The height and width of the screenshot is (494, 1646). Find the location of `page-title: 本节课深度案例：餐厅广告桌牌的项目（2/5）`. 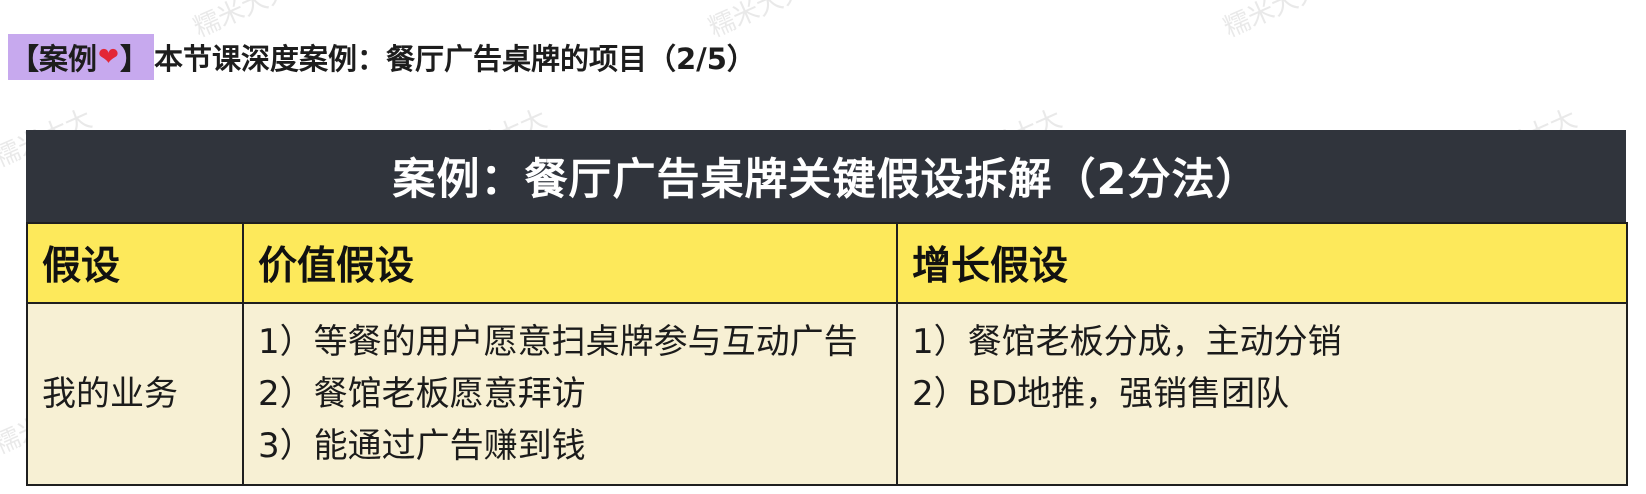

page-title: 本节课深度案例：餐厅广告桌牌的项目（2/5） is located at coordinates (454, 59).